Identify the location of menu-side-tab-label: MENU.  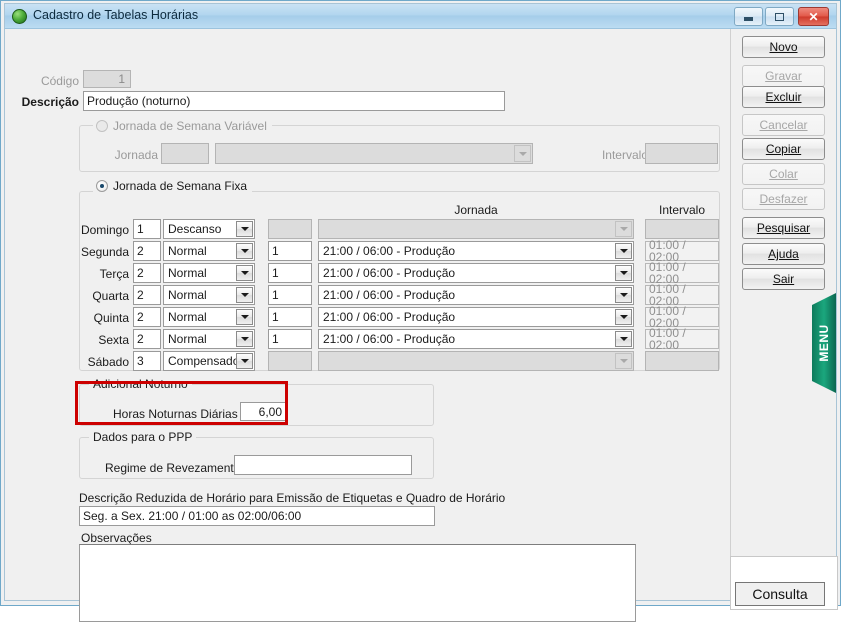
(824, 343).